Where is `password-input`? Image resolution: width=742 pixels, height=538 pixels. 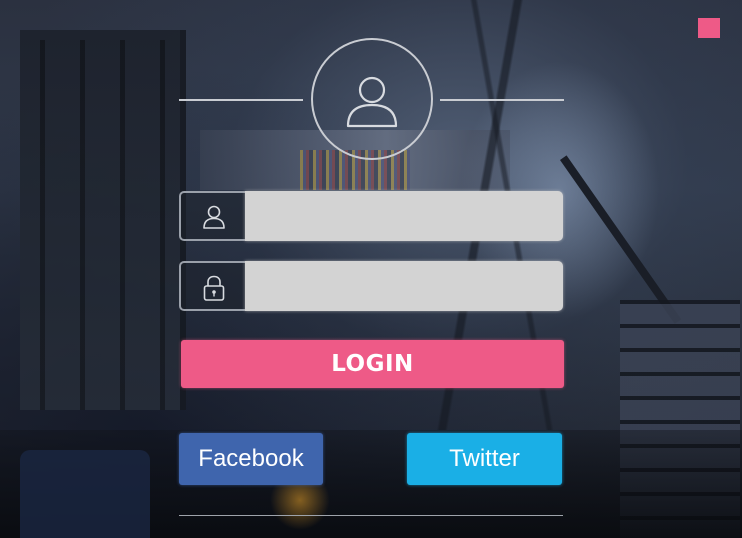
password-input is located at coordinates (404, 286).